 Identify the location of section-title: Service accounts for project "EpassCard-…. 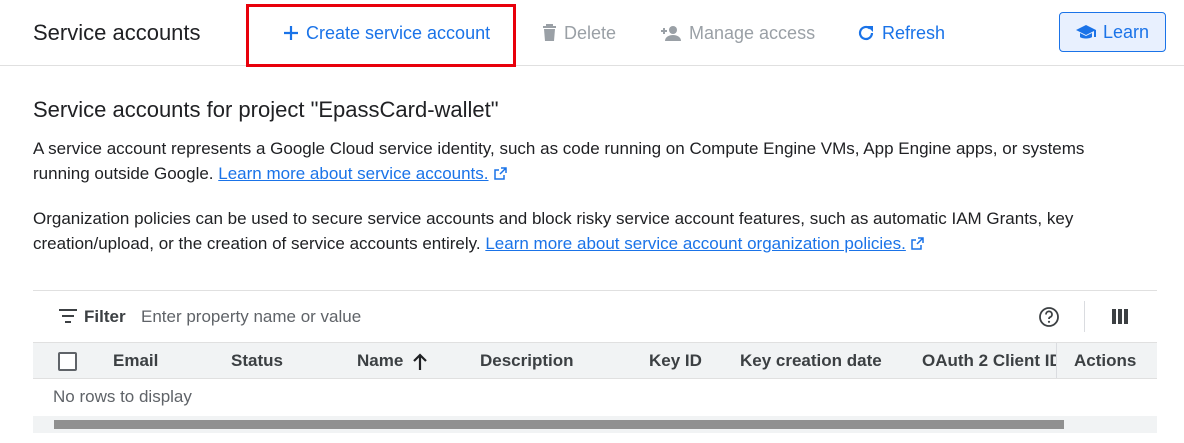
(266, 109).